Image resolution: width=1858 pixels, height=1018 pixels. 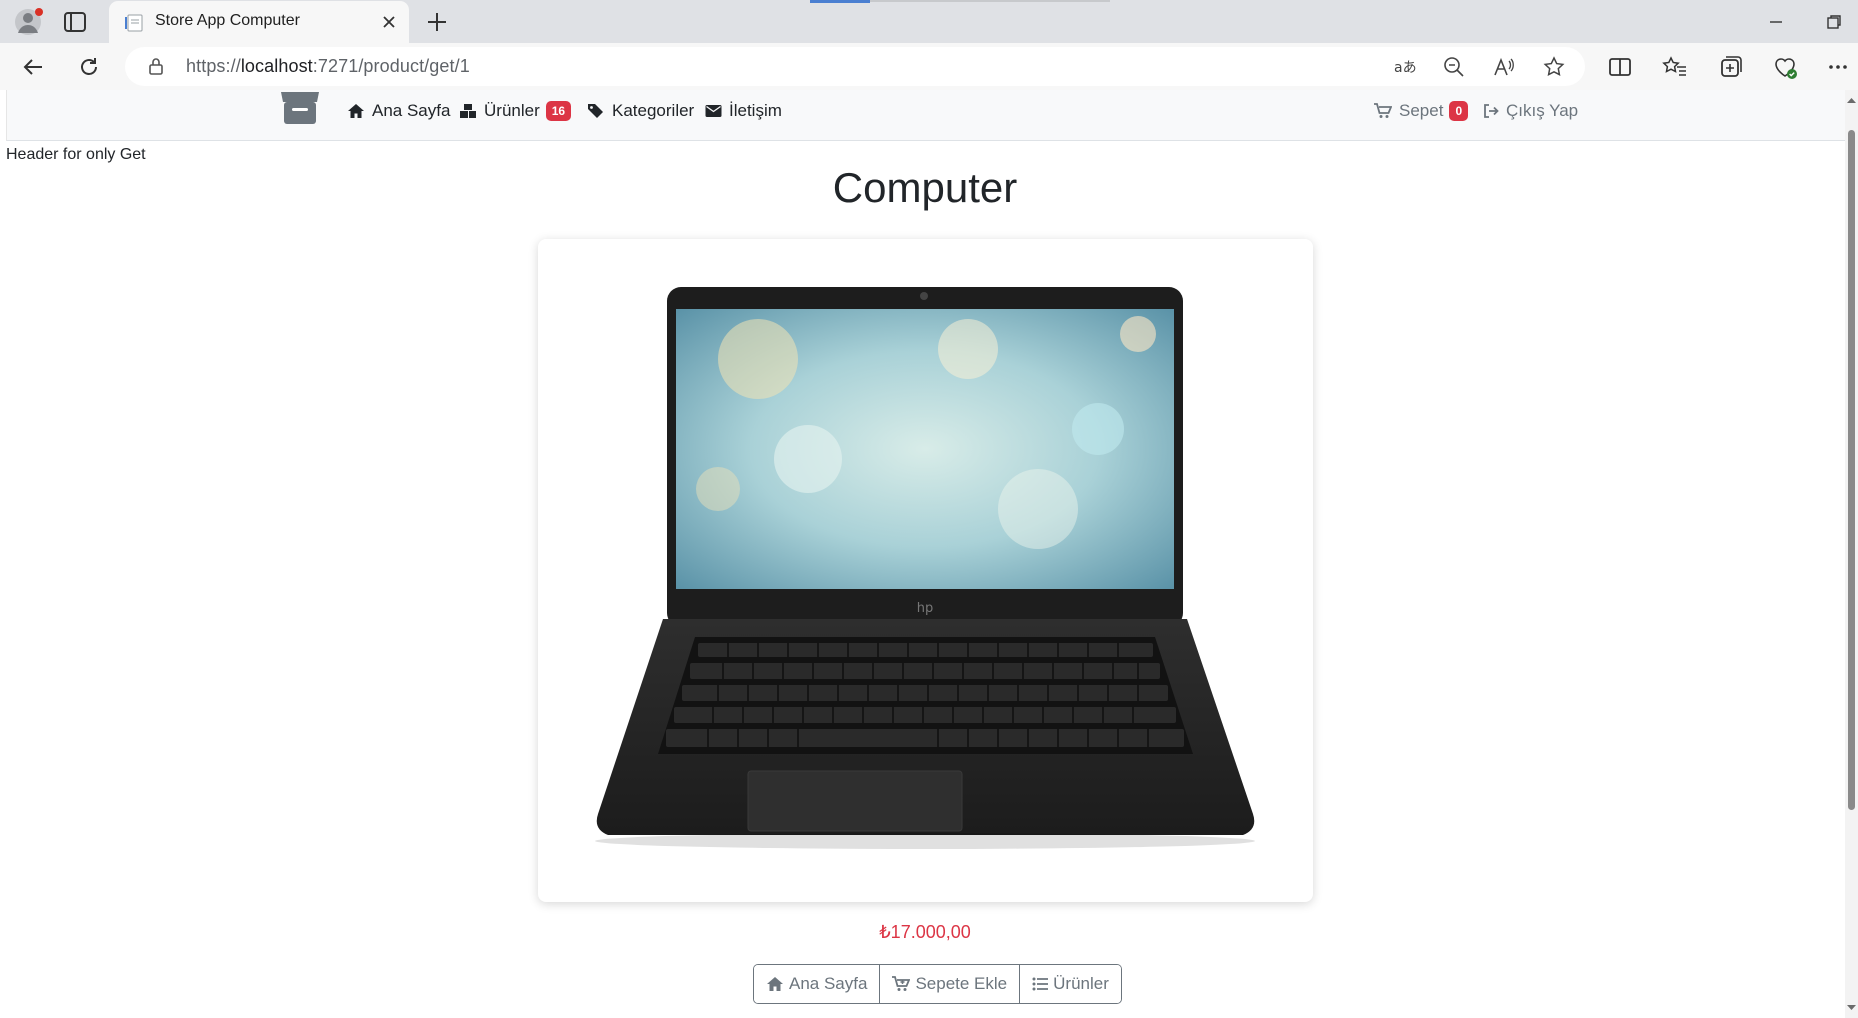 What do you see at coordinates (437, 22) in the screenshot?
I see `new-tab-plus-icon` at bounding box center [437, 22].